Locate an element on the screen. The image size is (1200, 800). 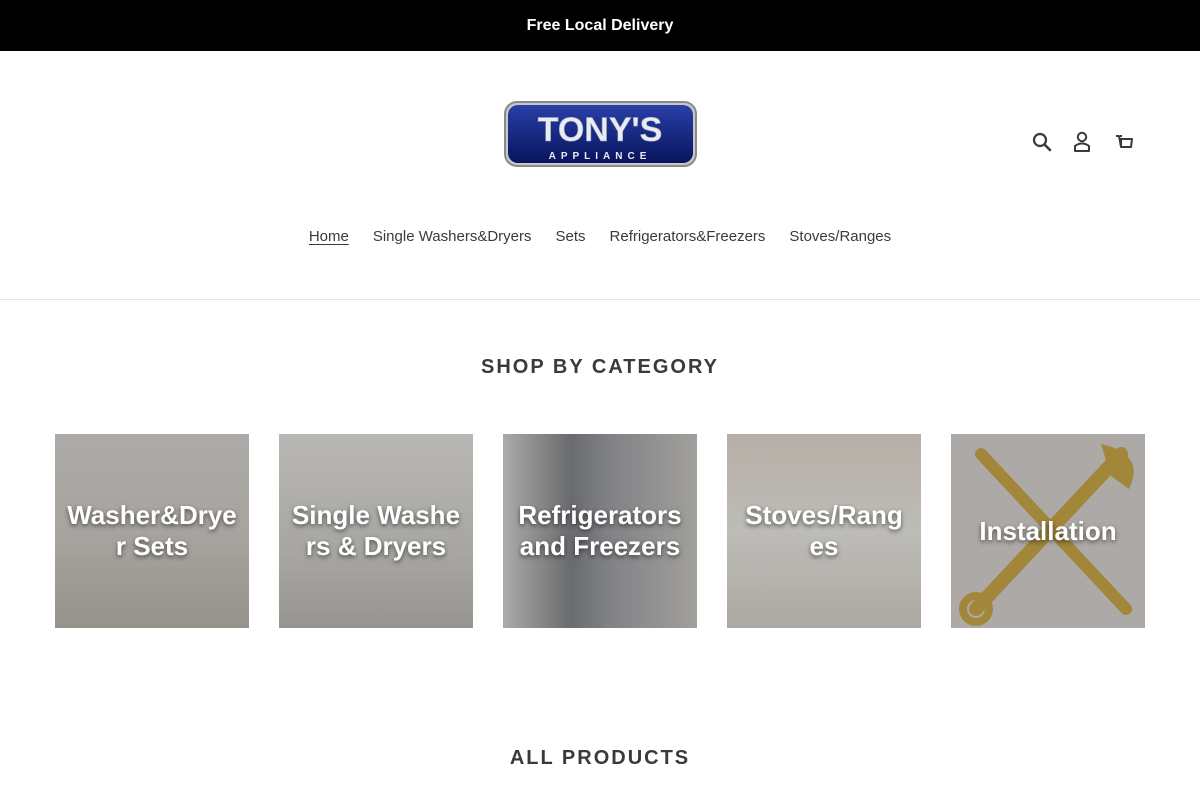
category-card-stoves-ranges: Stoves/Ranges is located at coordinates (824, 531).